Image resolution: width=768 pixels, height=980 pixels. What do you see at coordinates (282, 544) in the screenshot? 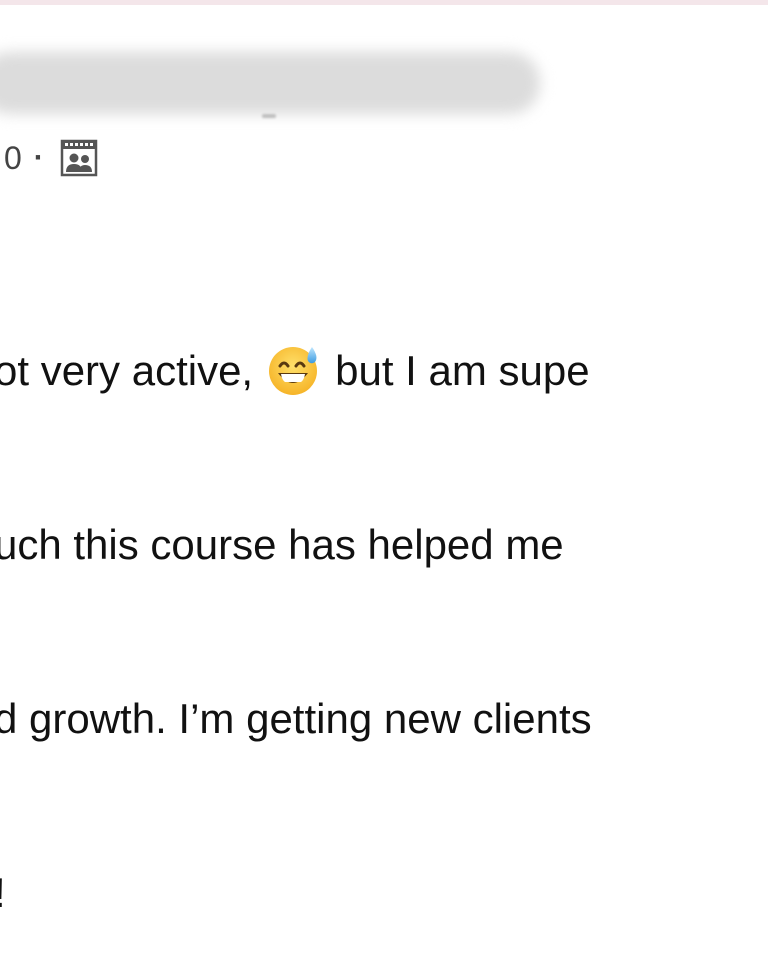
I see `post-line-2: uch this course has helped me` at bounding box center [282, 544].